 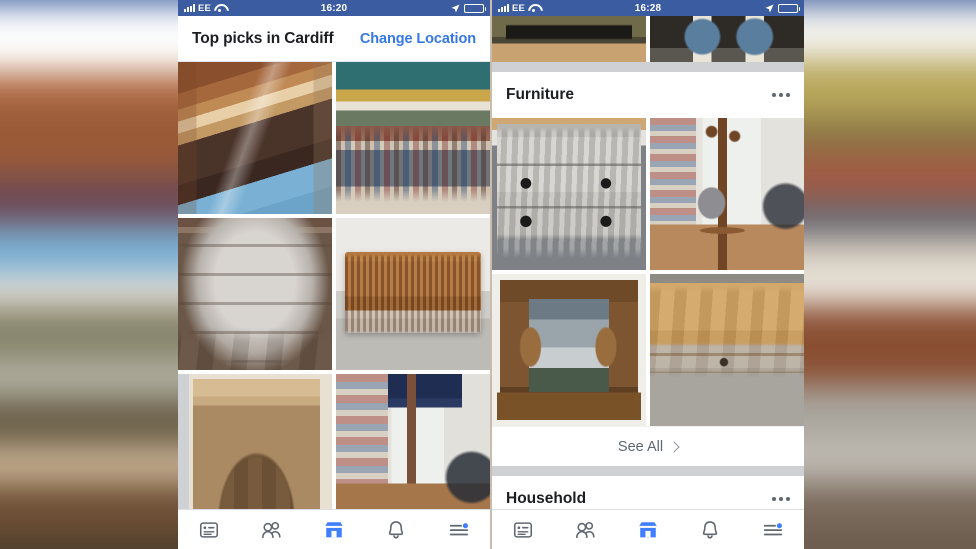 I want to click on listing-wooden-coat-stand, so click(x=727, y=194).